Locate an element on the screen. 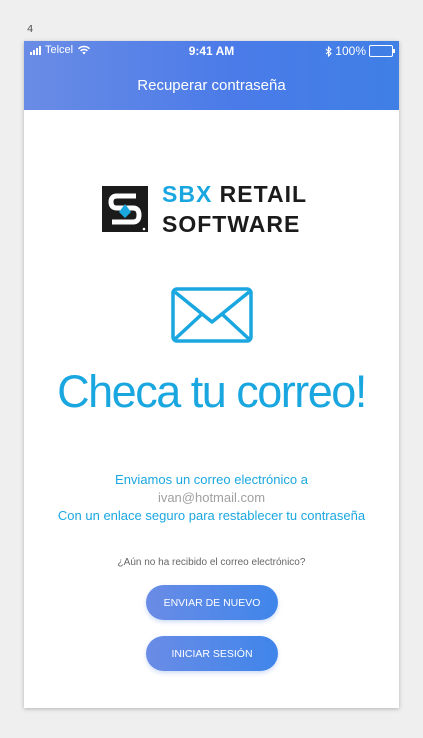 The width and height of the screenshot is (423, 738). logo-retail: RETAIL is located at coordinates (260, 194).